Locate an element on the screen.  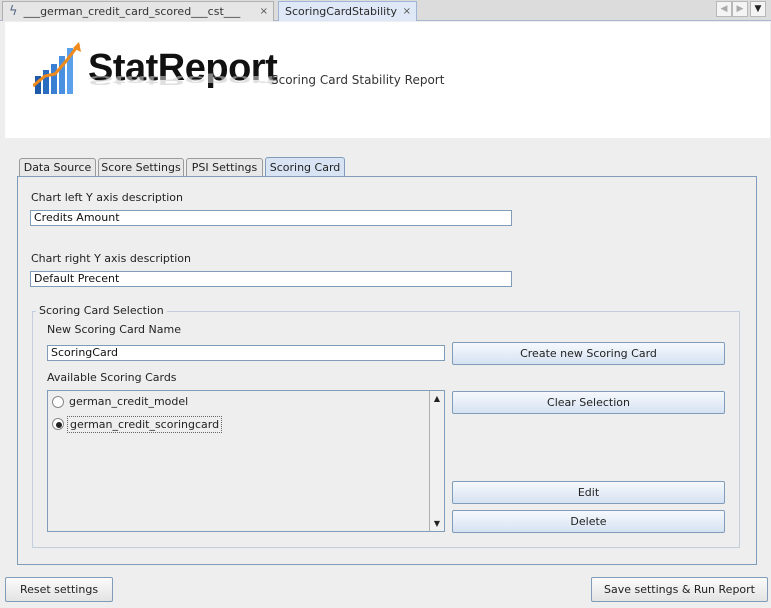
bar-chart-logo-icon is located at coordinates (57, 68).